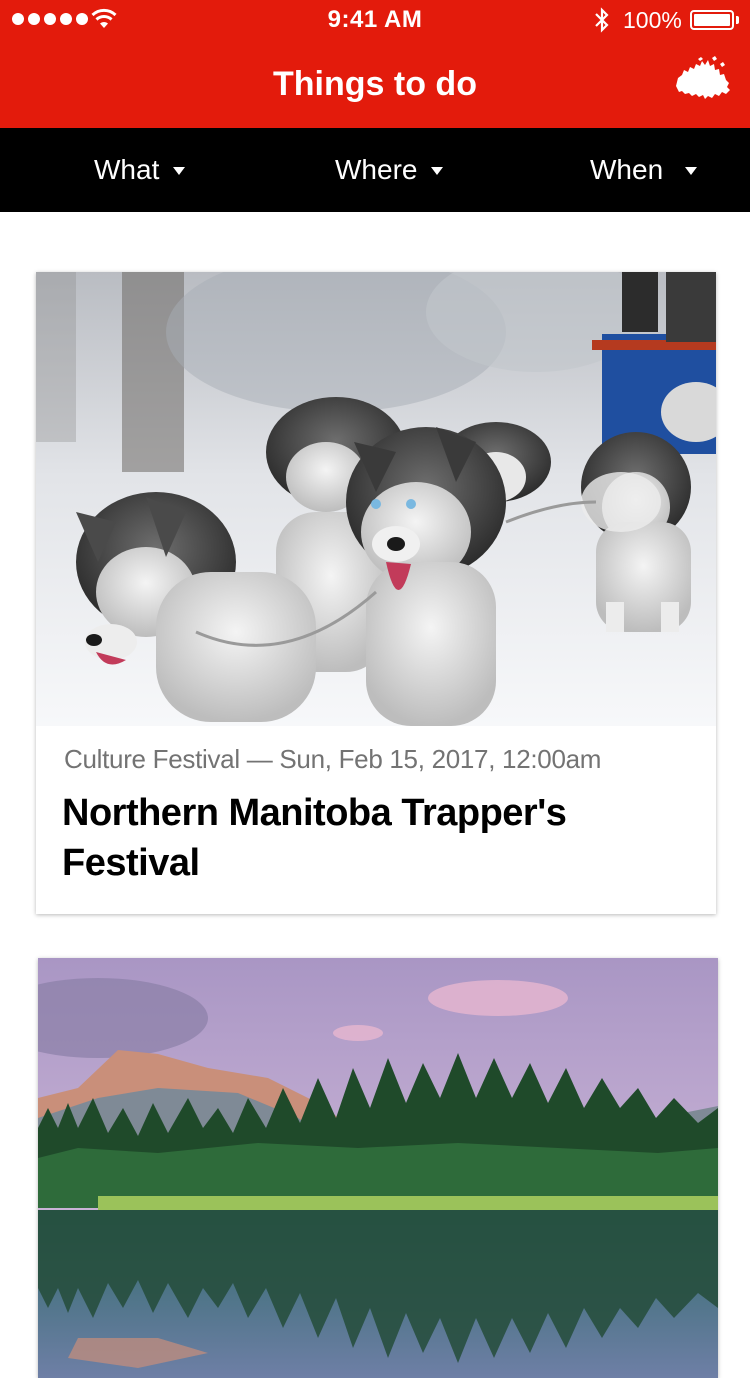 The height and width of the screenshot is (1378, 750). I want to click on filter-when-dropdown: When, so click(644, 170).